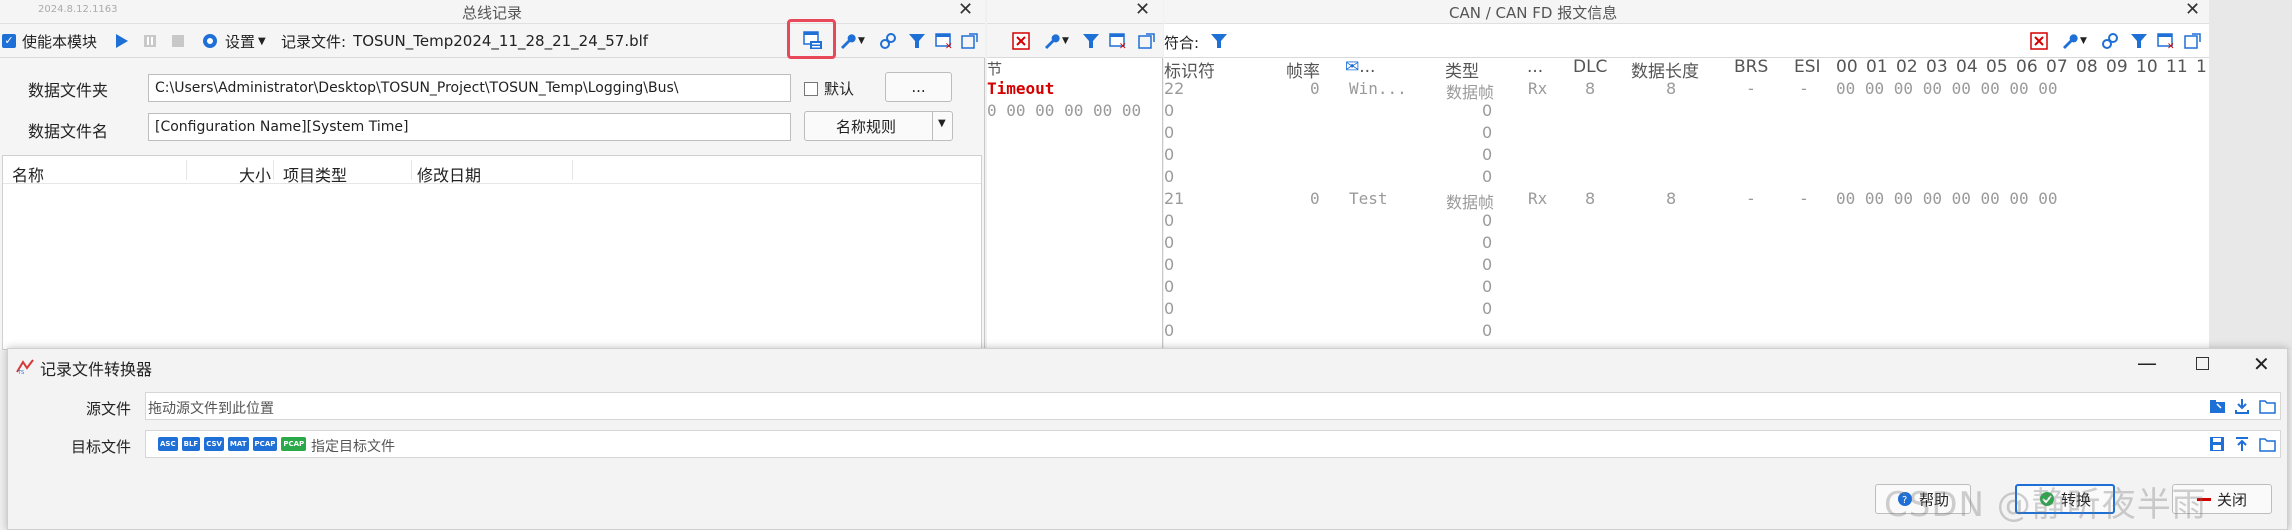 Image resolution: width=2292 pixels, height=530 pixels. Describe the element at coordinates (492, 13) in the screenshot. I see `bus-panel-title: 总线记录` at that location.